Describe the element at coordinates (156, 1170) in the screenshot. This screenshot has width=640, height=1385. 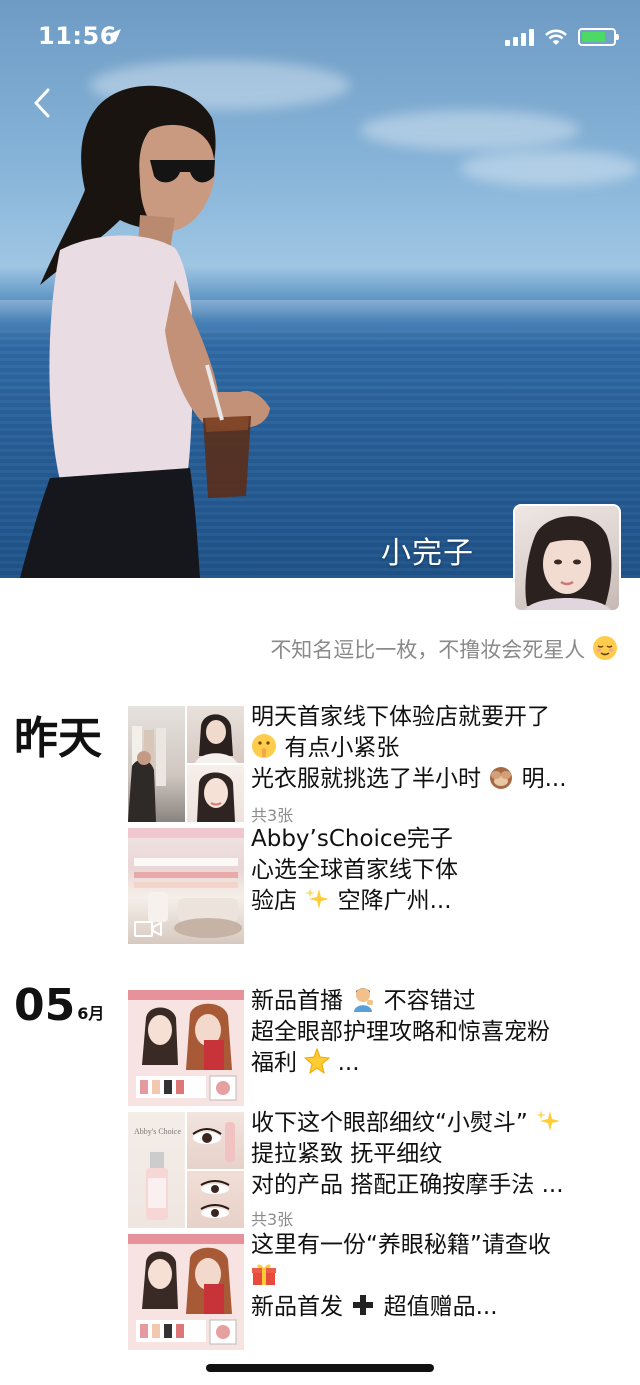
I see `thumb-image-product-bottle: Abby's Choice` at that location.